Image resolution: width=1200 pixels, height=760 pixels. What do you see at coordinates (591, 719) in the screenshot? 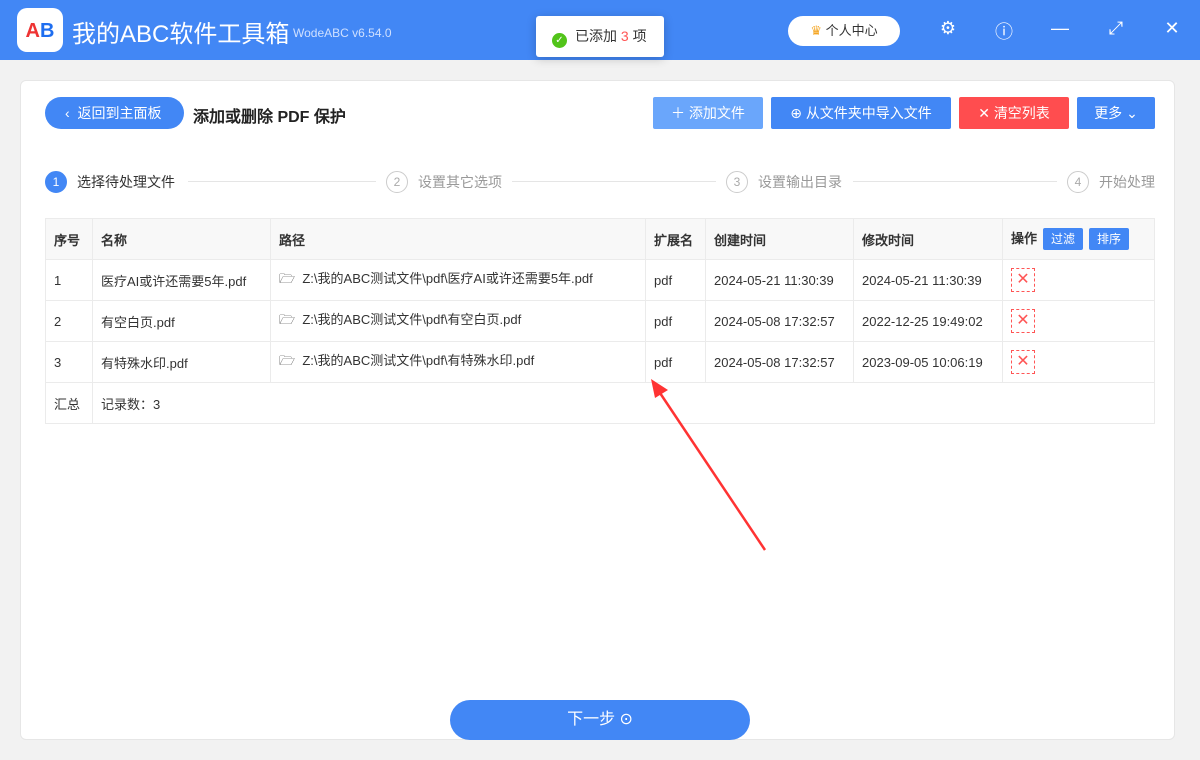
I see `next-label: 下一步` at bounding box center [591, 719].